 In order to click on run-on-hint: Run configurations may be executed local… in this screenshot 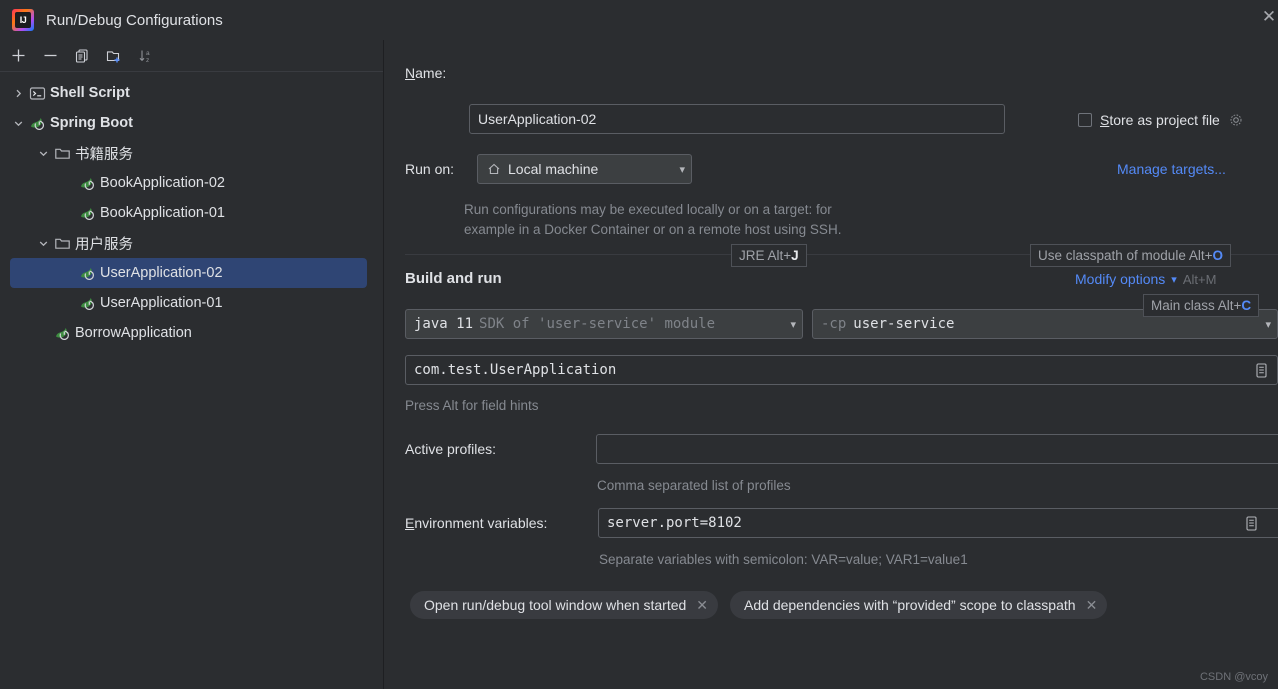, I will do `click(744, 220)`.